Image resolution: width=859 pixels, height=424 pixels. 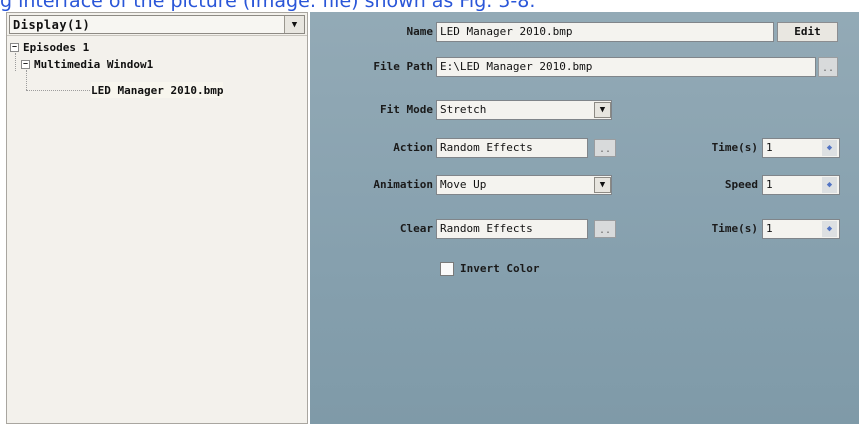 I want to click on browse-button: .., so click(x=828, y=67).